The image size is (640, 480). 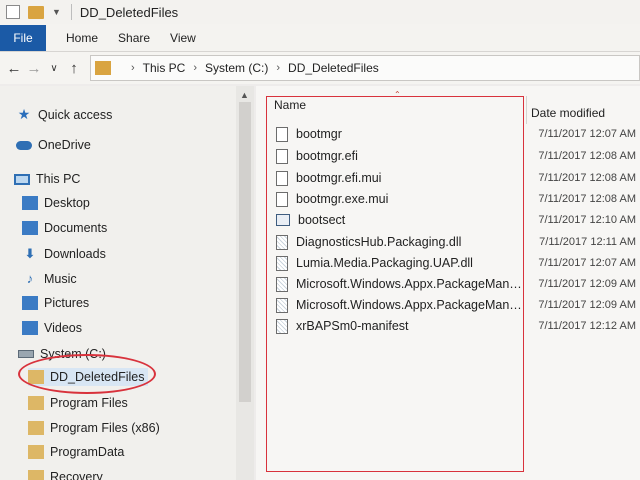 I want to click on sidebar-item-this-pc: This PC, so click(x=47, y=179).